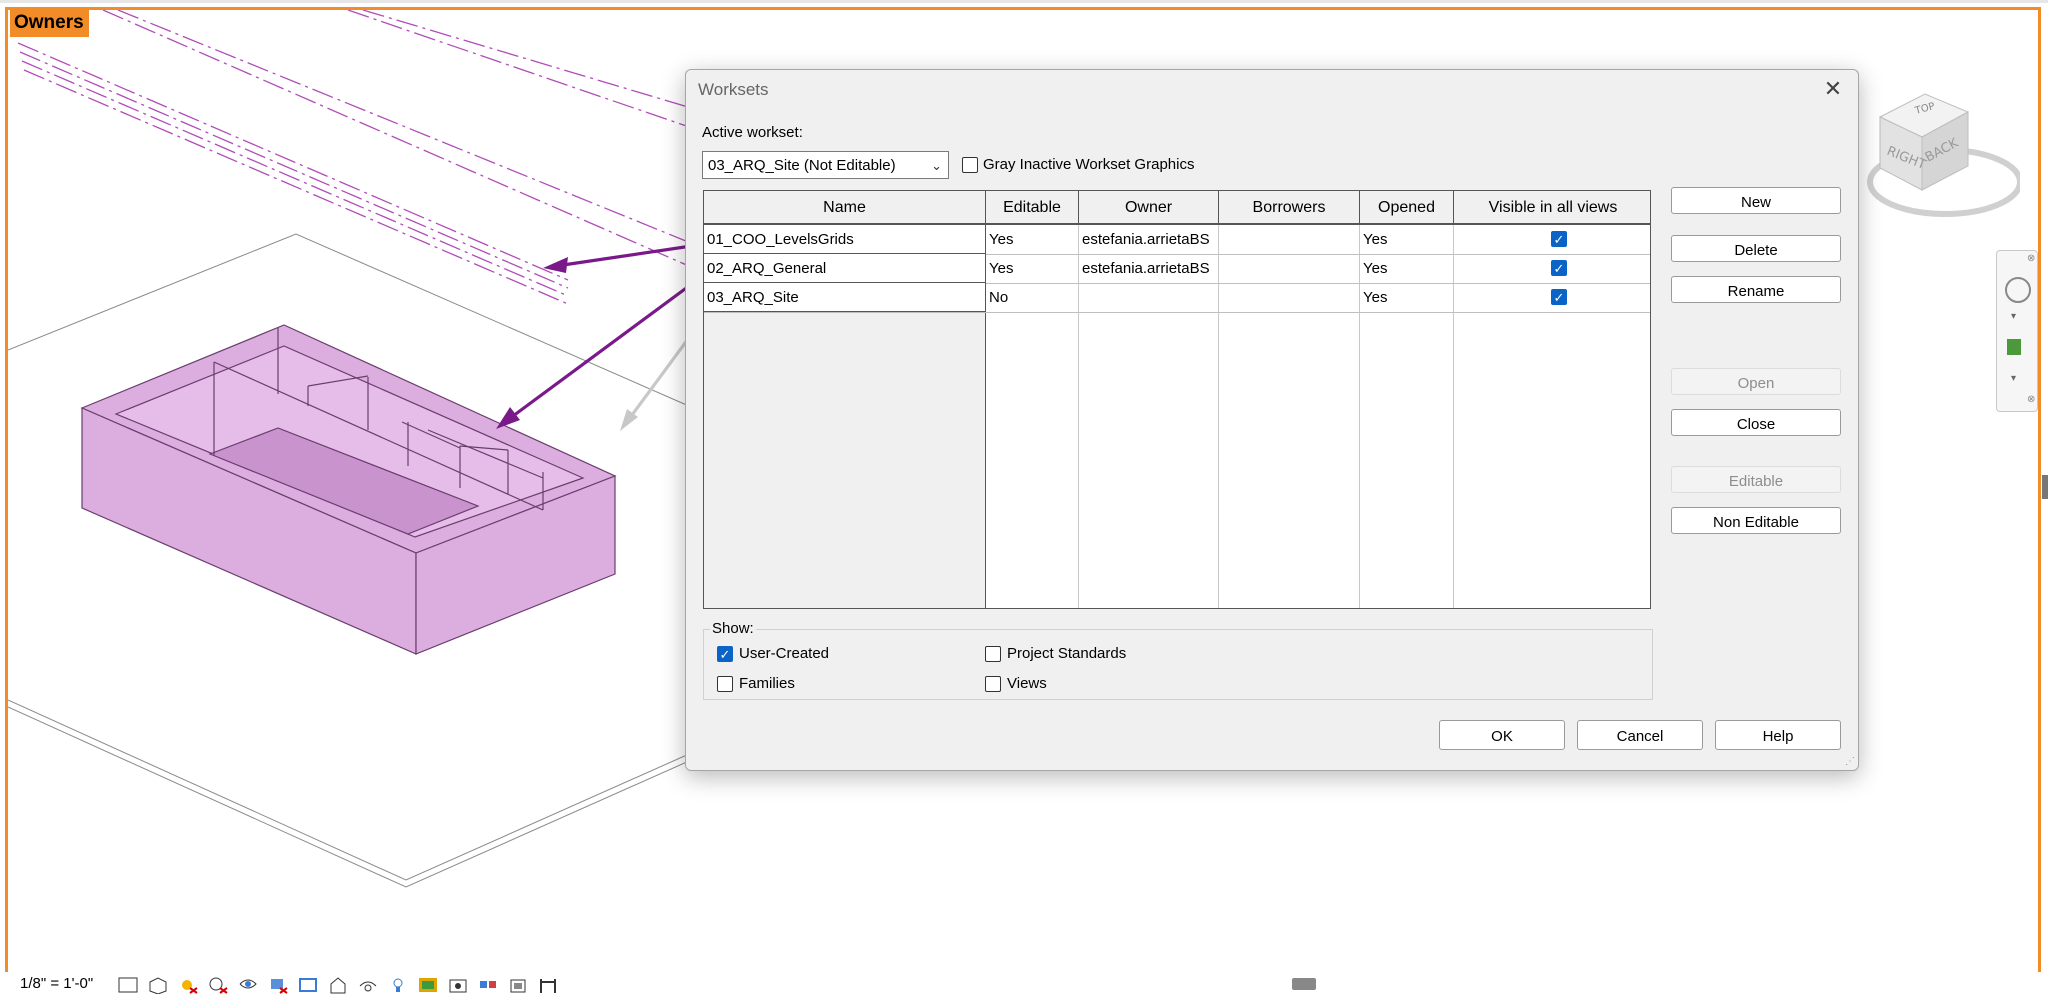 This screenshot has width=2048, height=1000. I want to click on user-created-label: User-Created, so click(784, 653).